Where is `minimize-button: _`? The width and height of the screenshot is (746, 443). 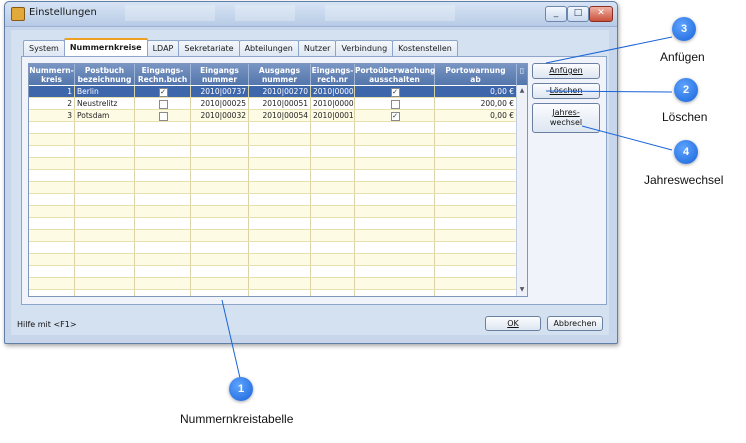
minimize-button: _ is located at coordinates (556, 14).